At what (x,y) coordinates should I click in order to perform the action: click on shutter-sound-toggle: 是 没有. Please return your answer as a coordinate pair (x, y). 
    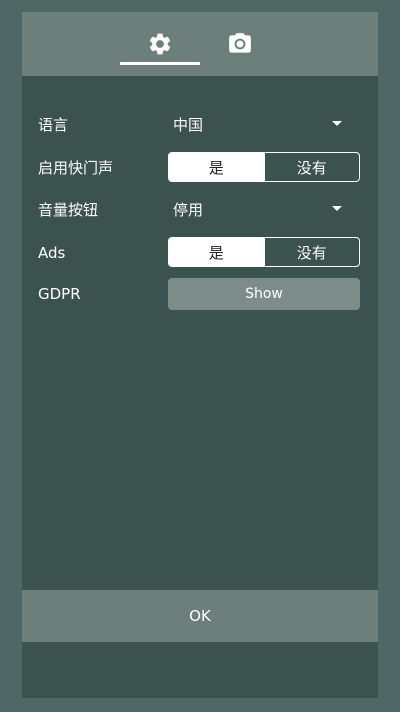
    Looking at the image, I should click on (264, 167).